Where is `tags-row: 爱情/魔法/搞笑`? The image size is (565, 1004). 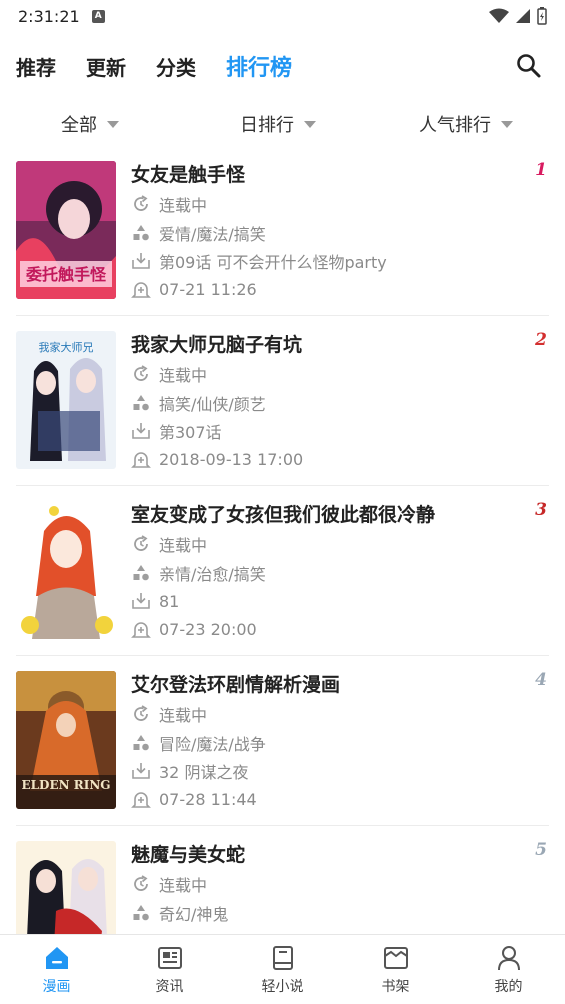 tags-row: 爱情/魔法/搞笑 is located at coordinates (328, 233).